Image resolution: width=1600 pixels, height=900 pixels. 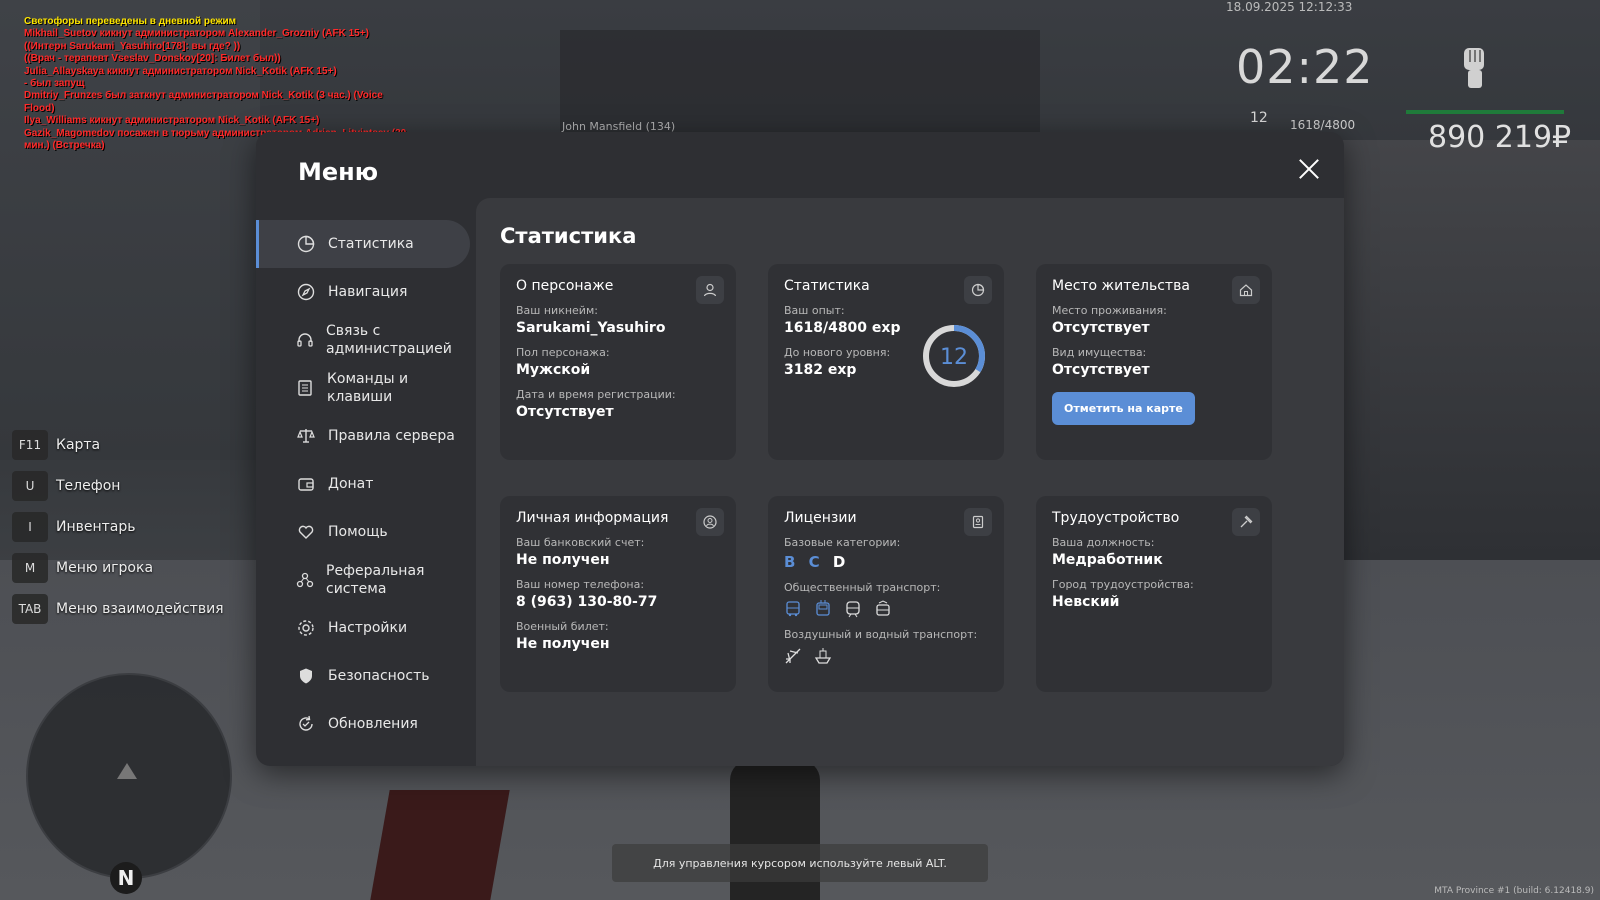 I want to click on hammer-icon, so click(x=1246, y=522).